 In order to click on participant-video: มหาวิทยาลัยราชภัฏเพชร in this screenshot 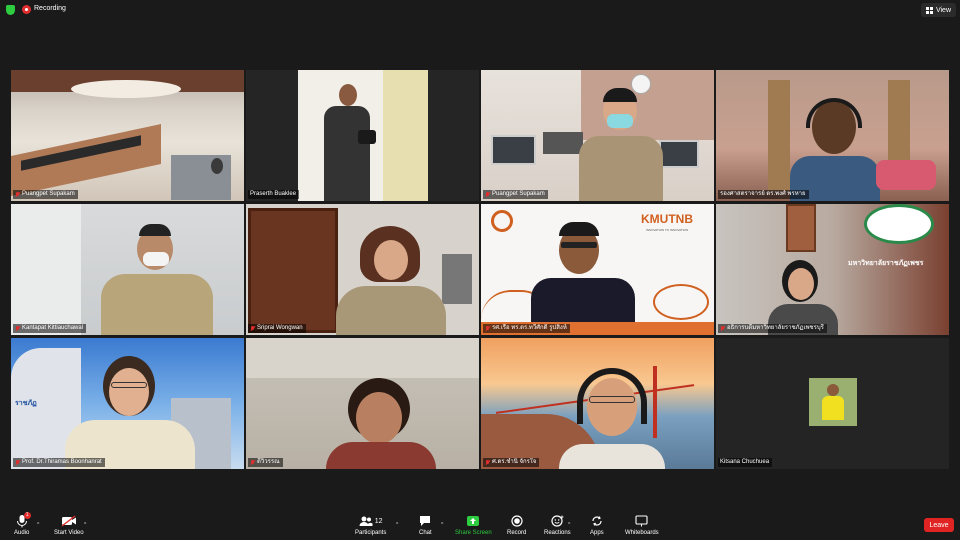, I will do `click(832, 269)`.